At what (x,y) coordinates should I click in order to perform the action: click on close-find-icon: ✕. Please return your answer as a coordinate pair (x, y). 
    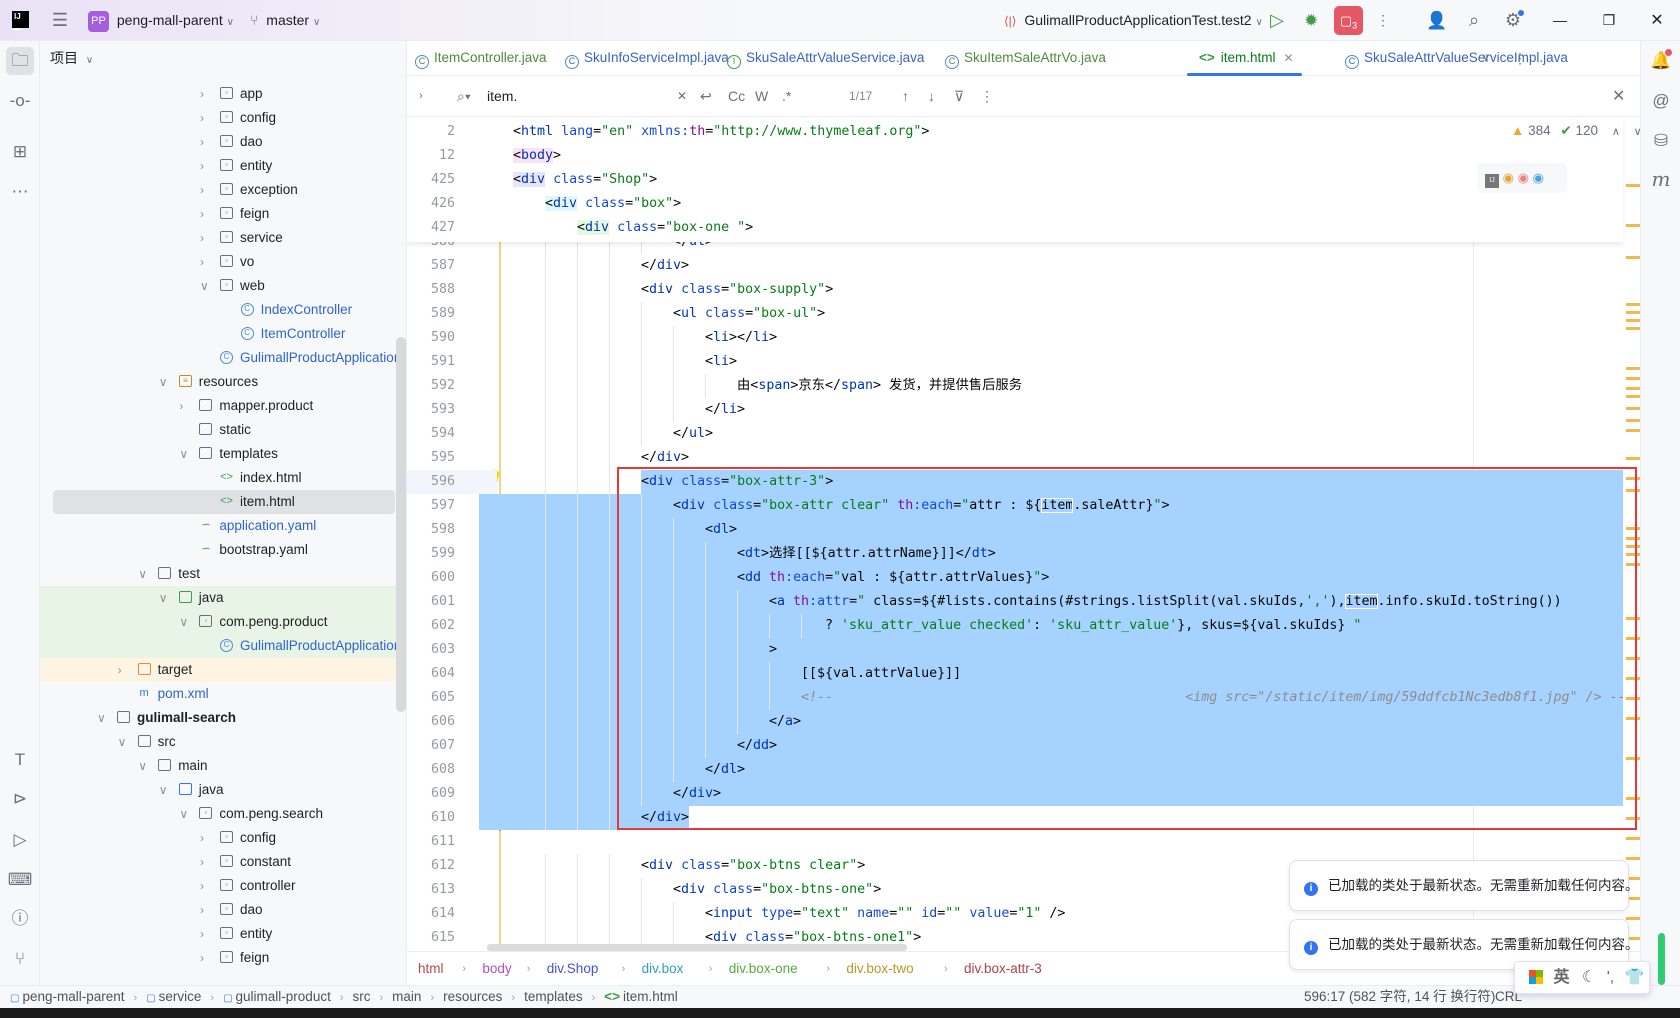
    Looking at the image, I should click on (1618, 96).